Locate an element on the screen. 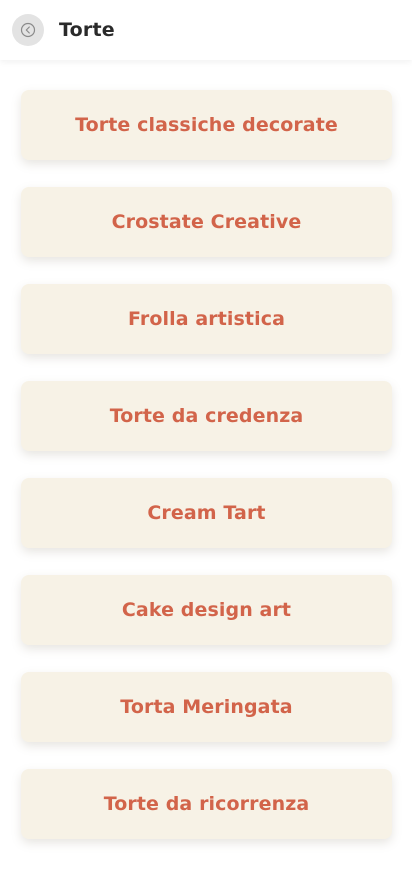  page-title: Torte is located at coordinates (87, 30).